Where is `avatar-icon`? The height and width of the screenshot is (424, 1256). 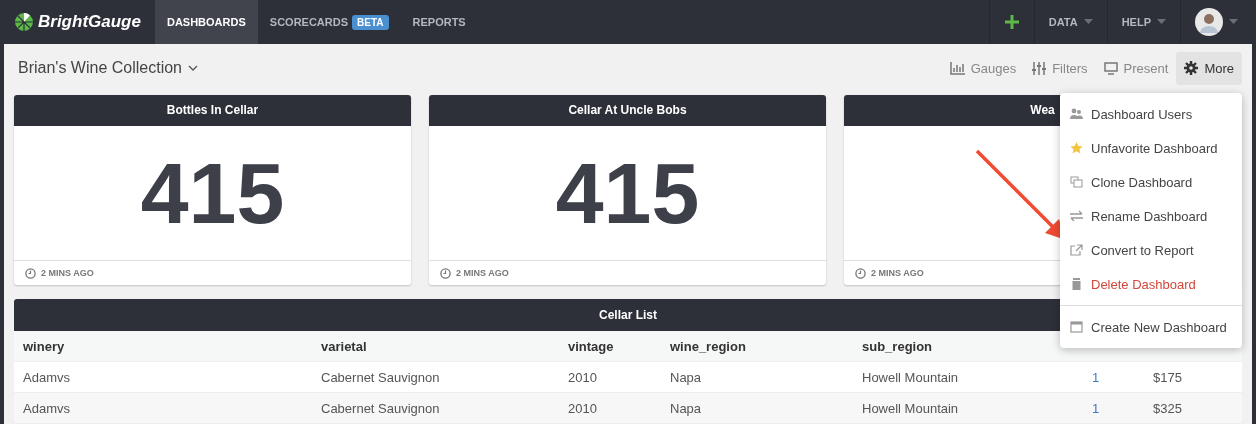 avatar-icon is located at coordinates (1209, 22).